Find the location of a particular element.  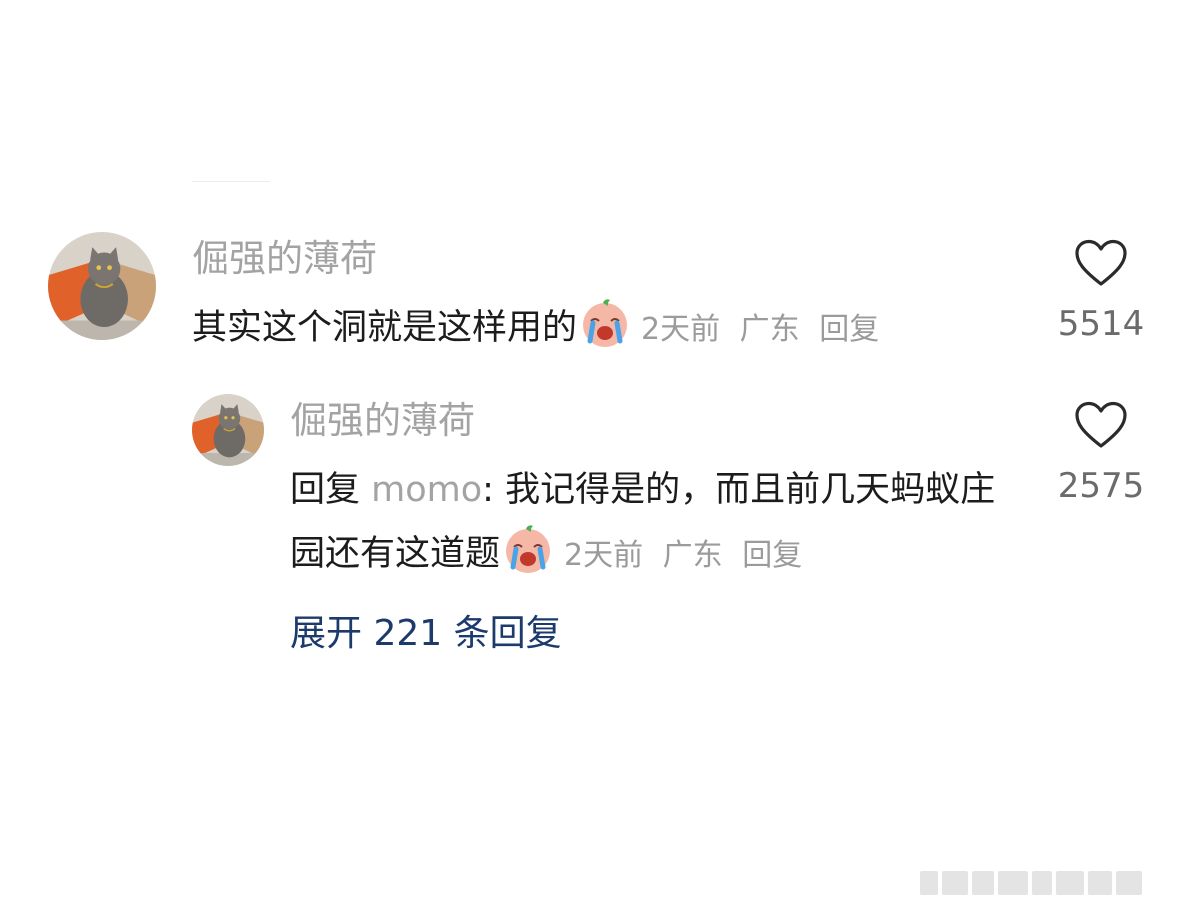

mention-username: momo is located at coordinates (426, 490).